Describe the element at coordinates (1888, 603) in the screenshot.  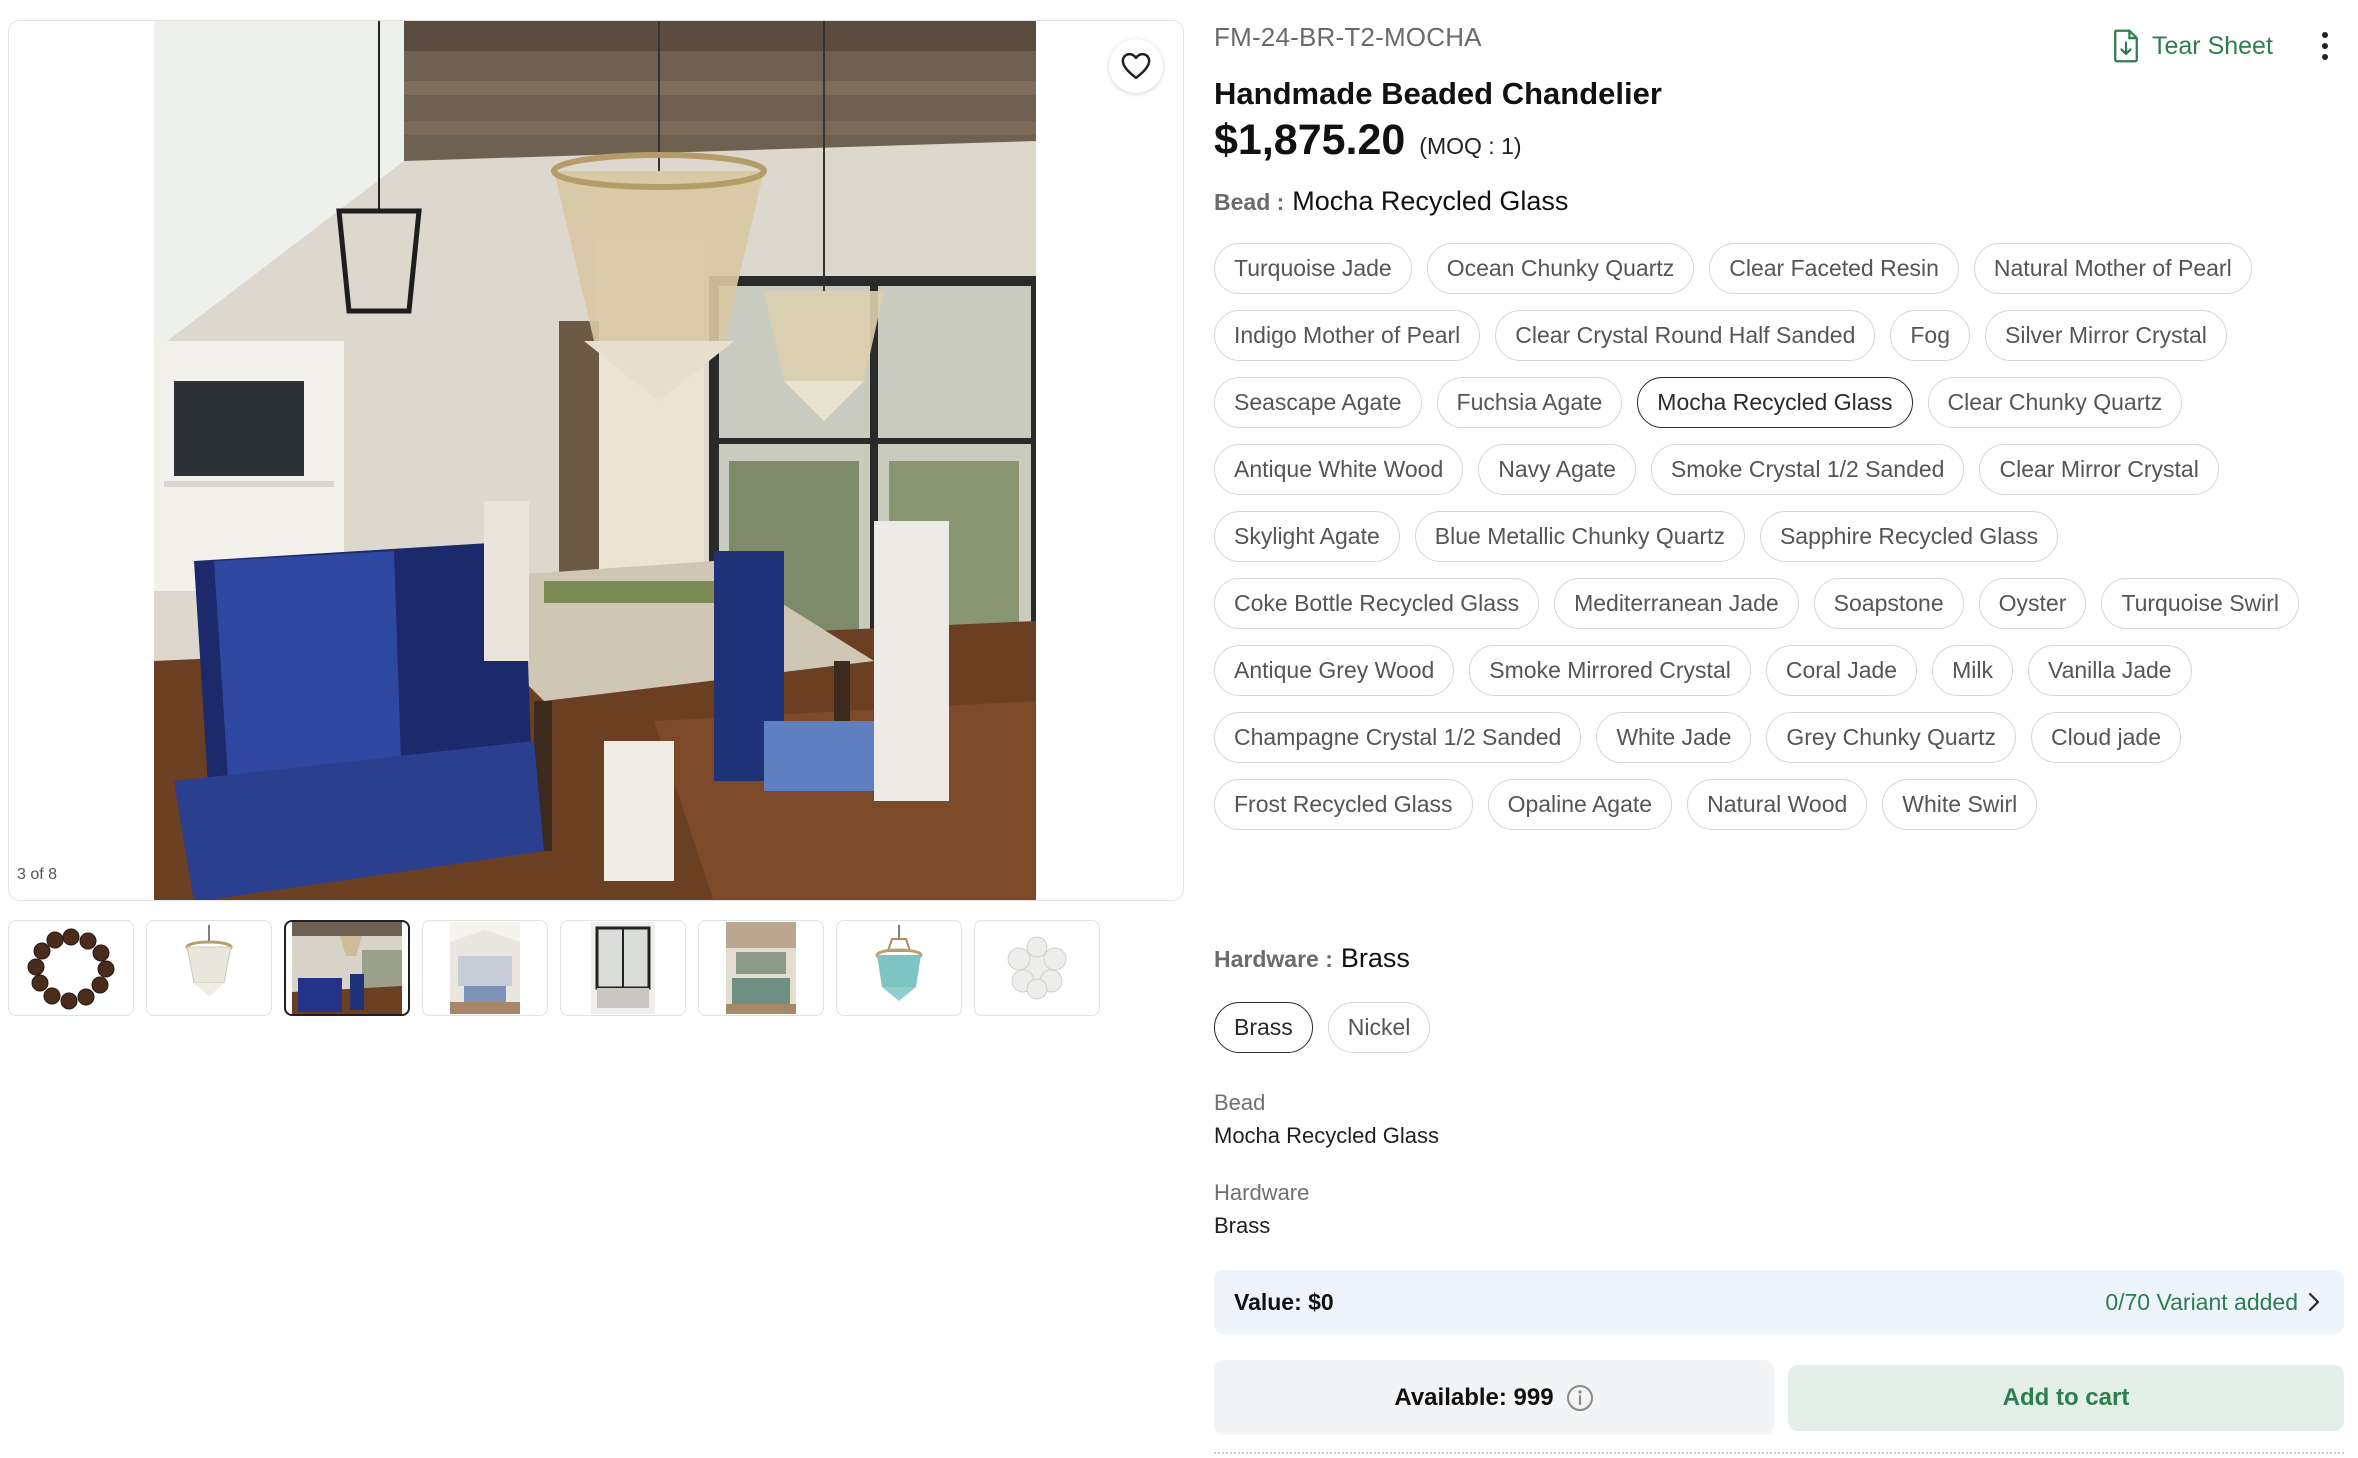
I see `bead-option-soapstone: Soapstone` at that location.